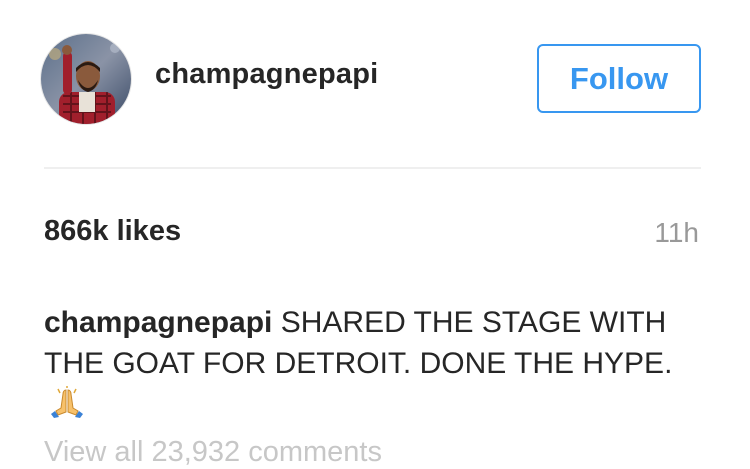 Image resolution: width=750 pixels, height=469 pixels. What do you see at coordinates (619, 78) in the screenshot?
I see `follow-button: Follow` at bounding box center [619, 78].